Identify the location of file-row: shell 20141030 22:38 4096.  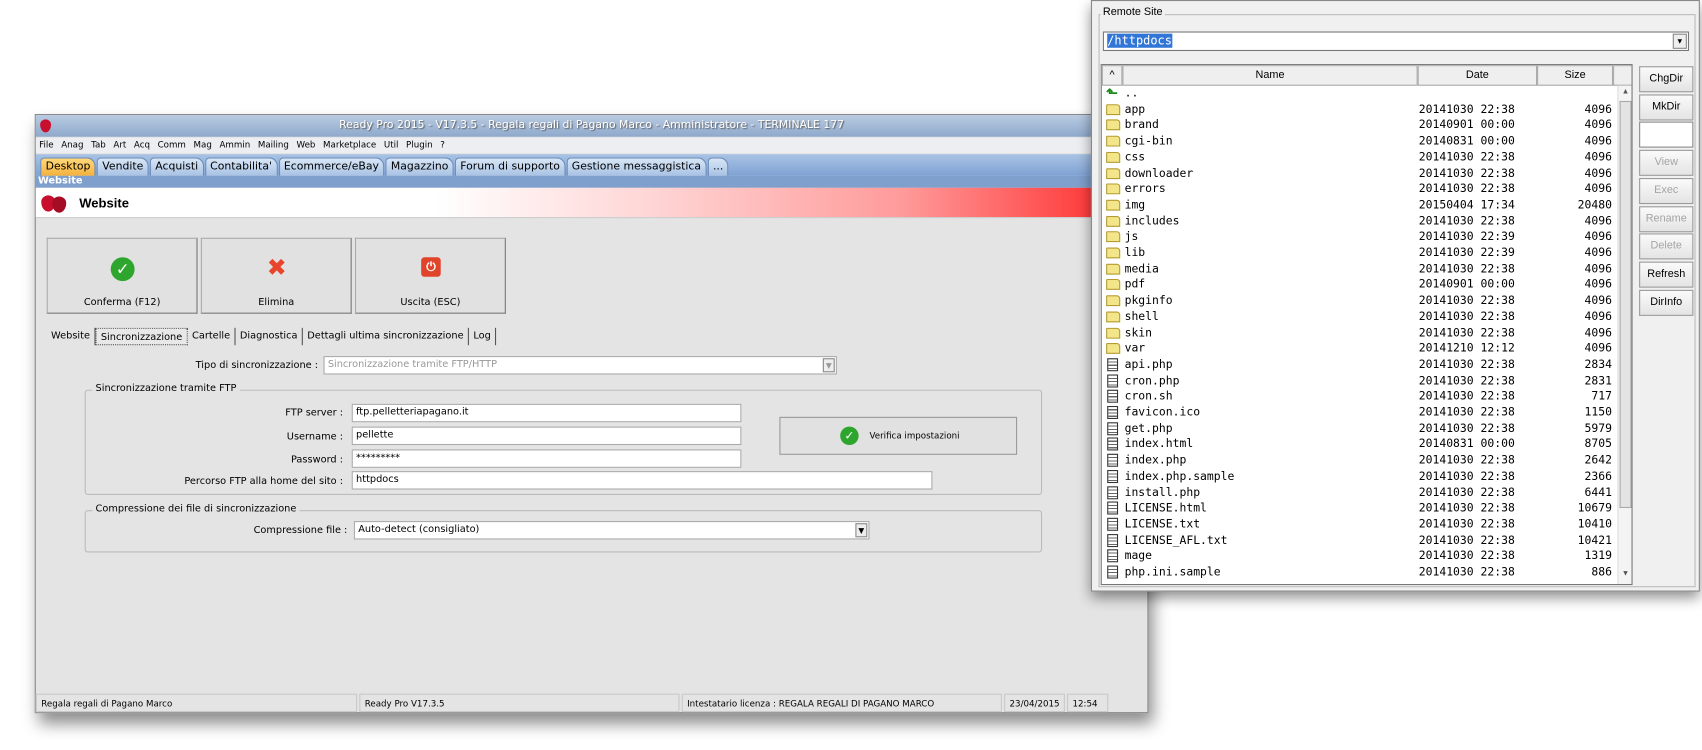
(1357, 317).